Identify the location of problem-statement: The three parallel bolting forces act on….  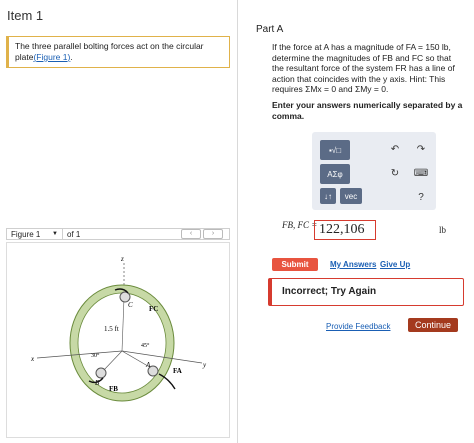
(118, 52).